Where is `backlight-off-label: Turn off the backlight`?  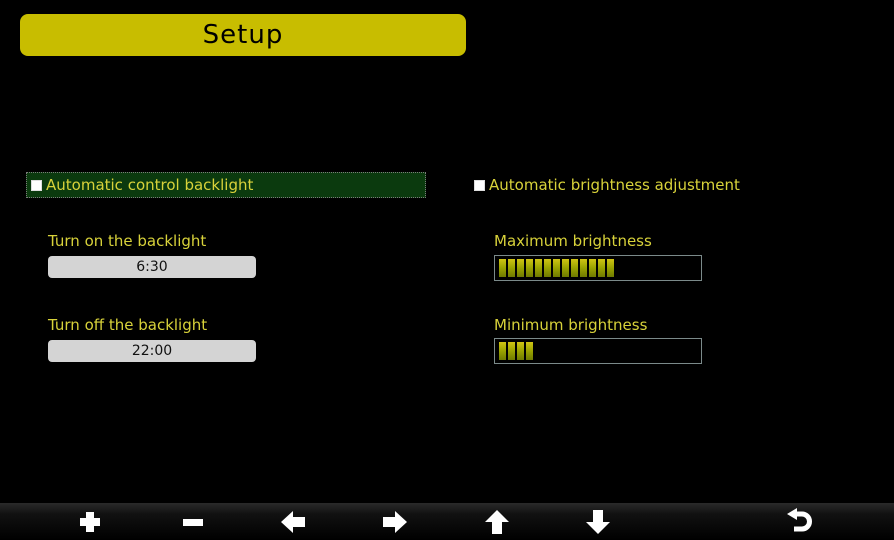
backlight-off-label: Turn off the backlight is located at coordinates (128, 325).